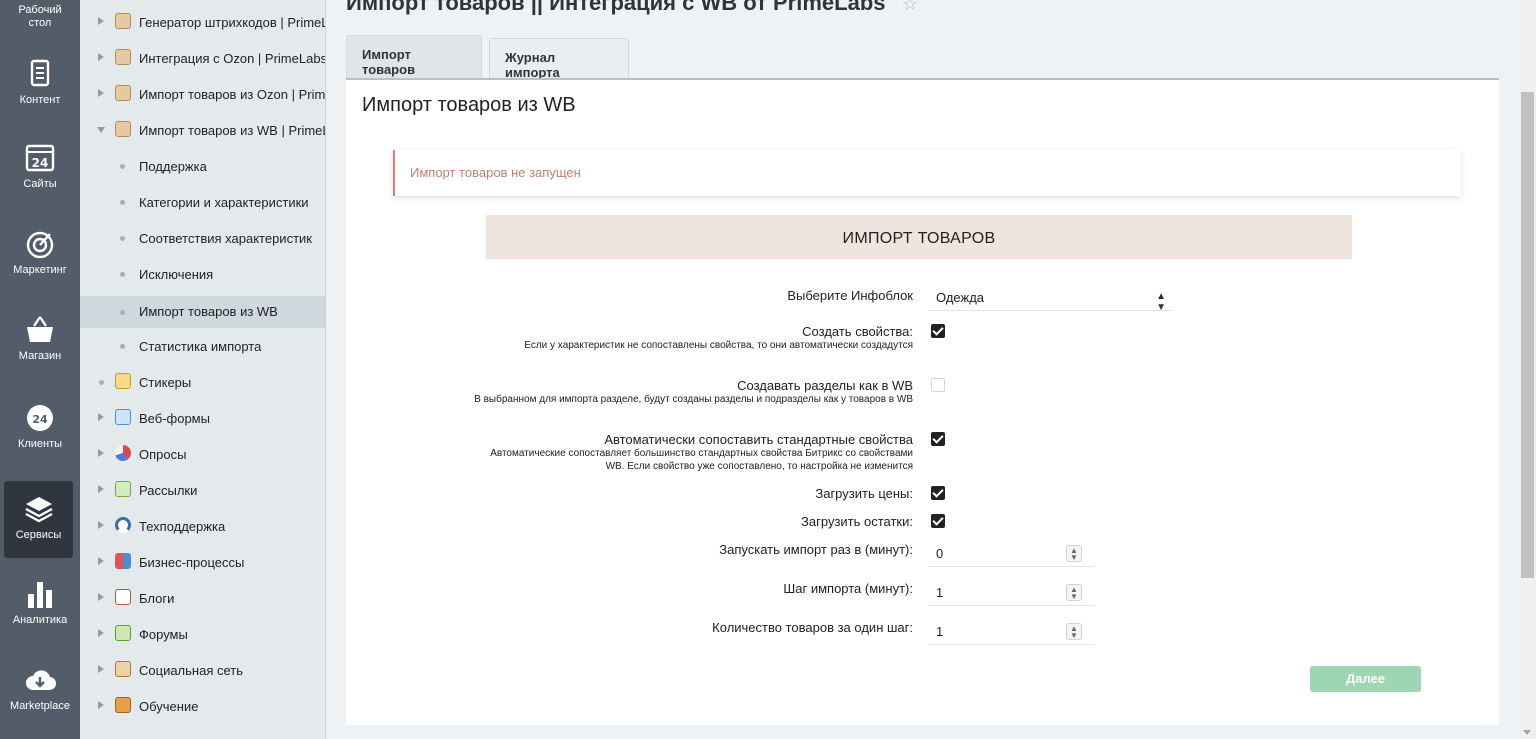  Describe the element at coordinates (1161, 302) in the screenshot. I see `select-arrows-icon: ▲ ▼` at that location.